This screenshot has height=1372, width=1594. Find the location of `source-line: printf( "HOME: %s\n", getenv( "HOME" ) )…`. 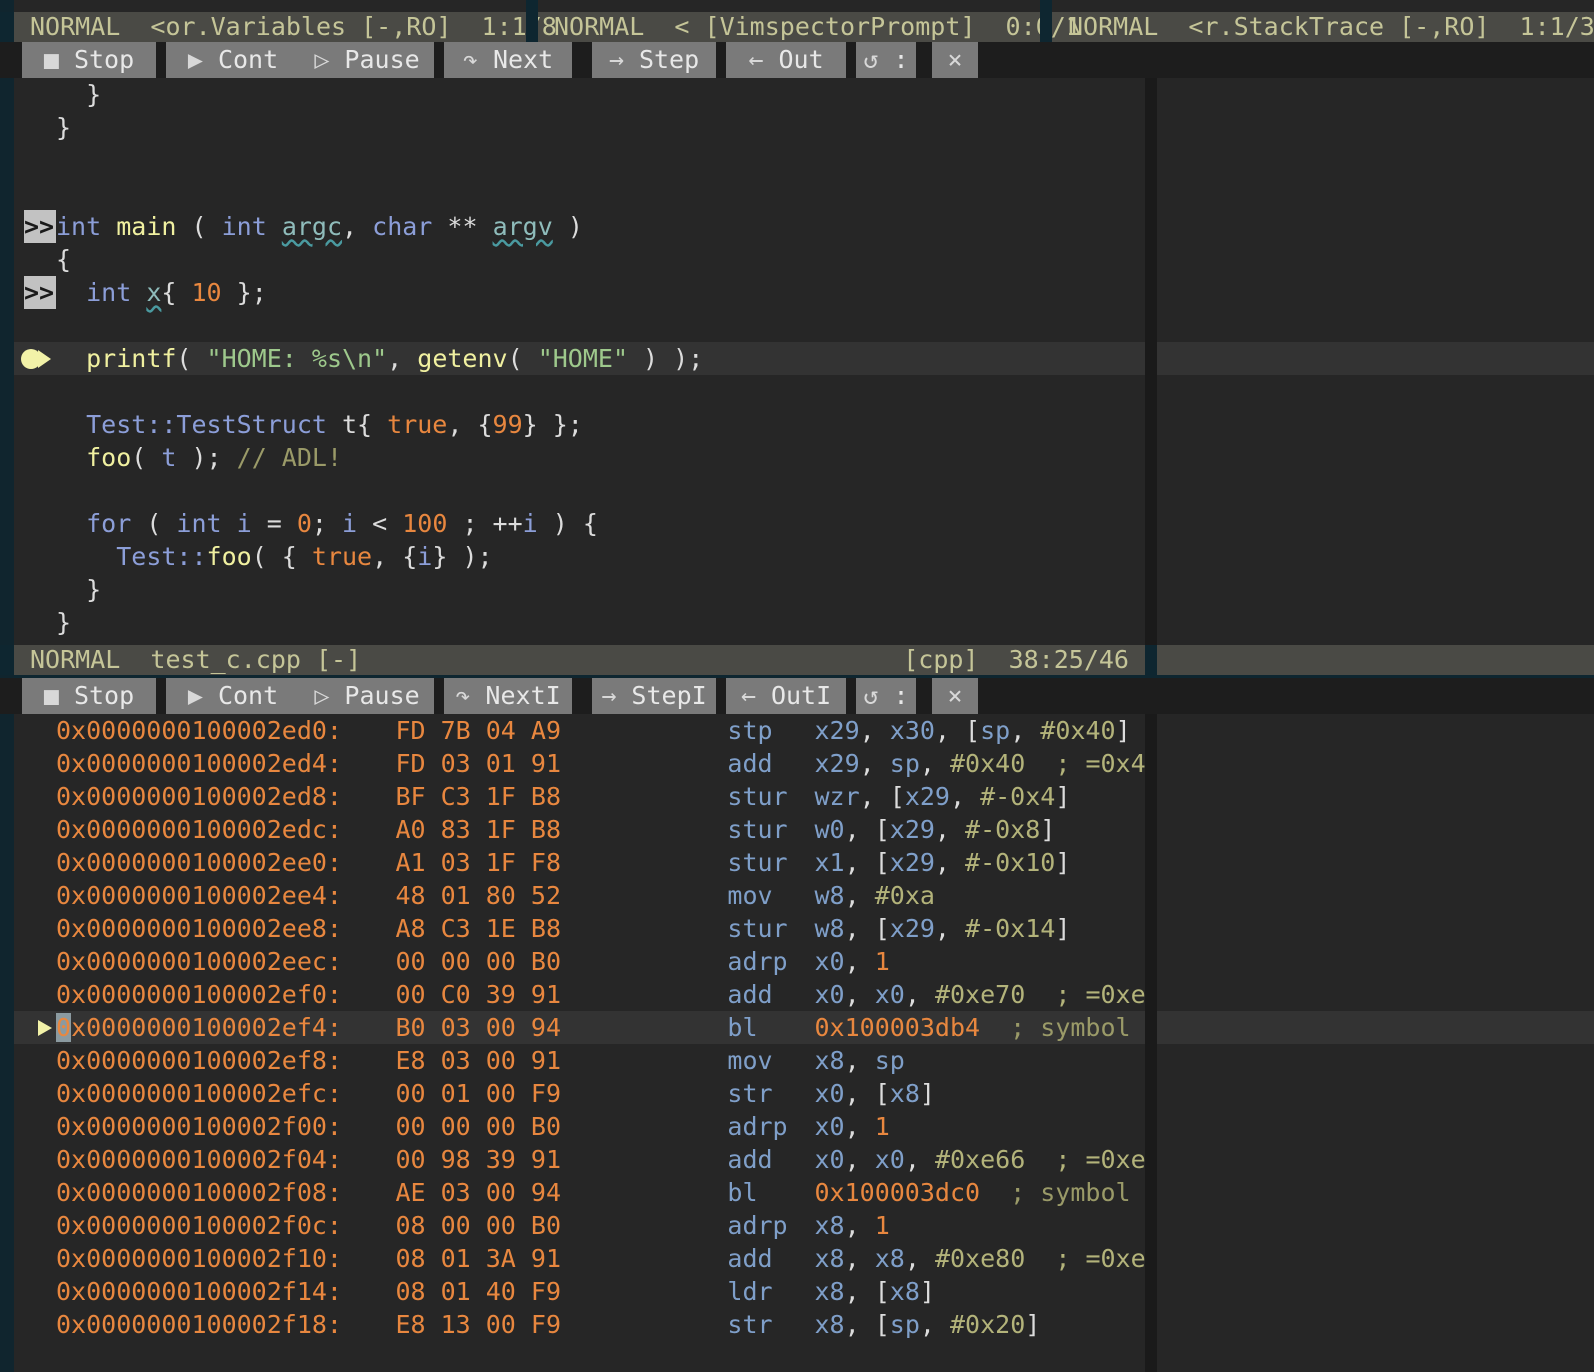

source-line: printf( "HOME: %s\n", getenv( "HOME" ) )… is located at coordinates (579, 358).